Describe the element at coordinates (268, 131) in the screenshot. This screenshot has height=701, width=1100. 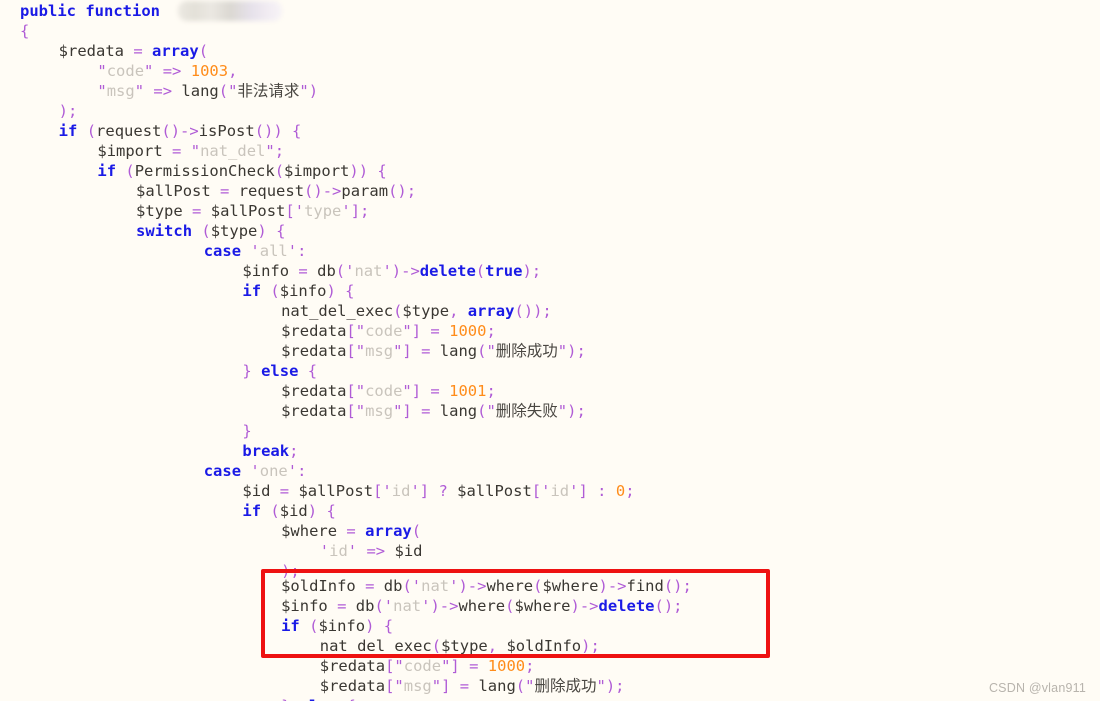
I see `code-token-punc: ())` at that location.